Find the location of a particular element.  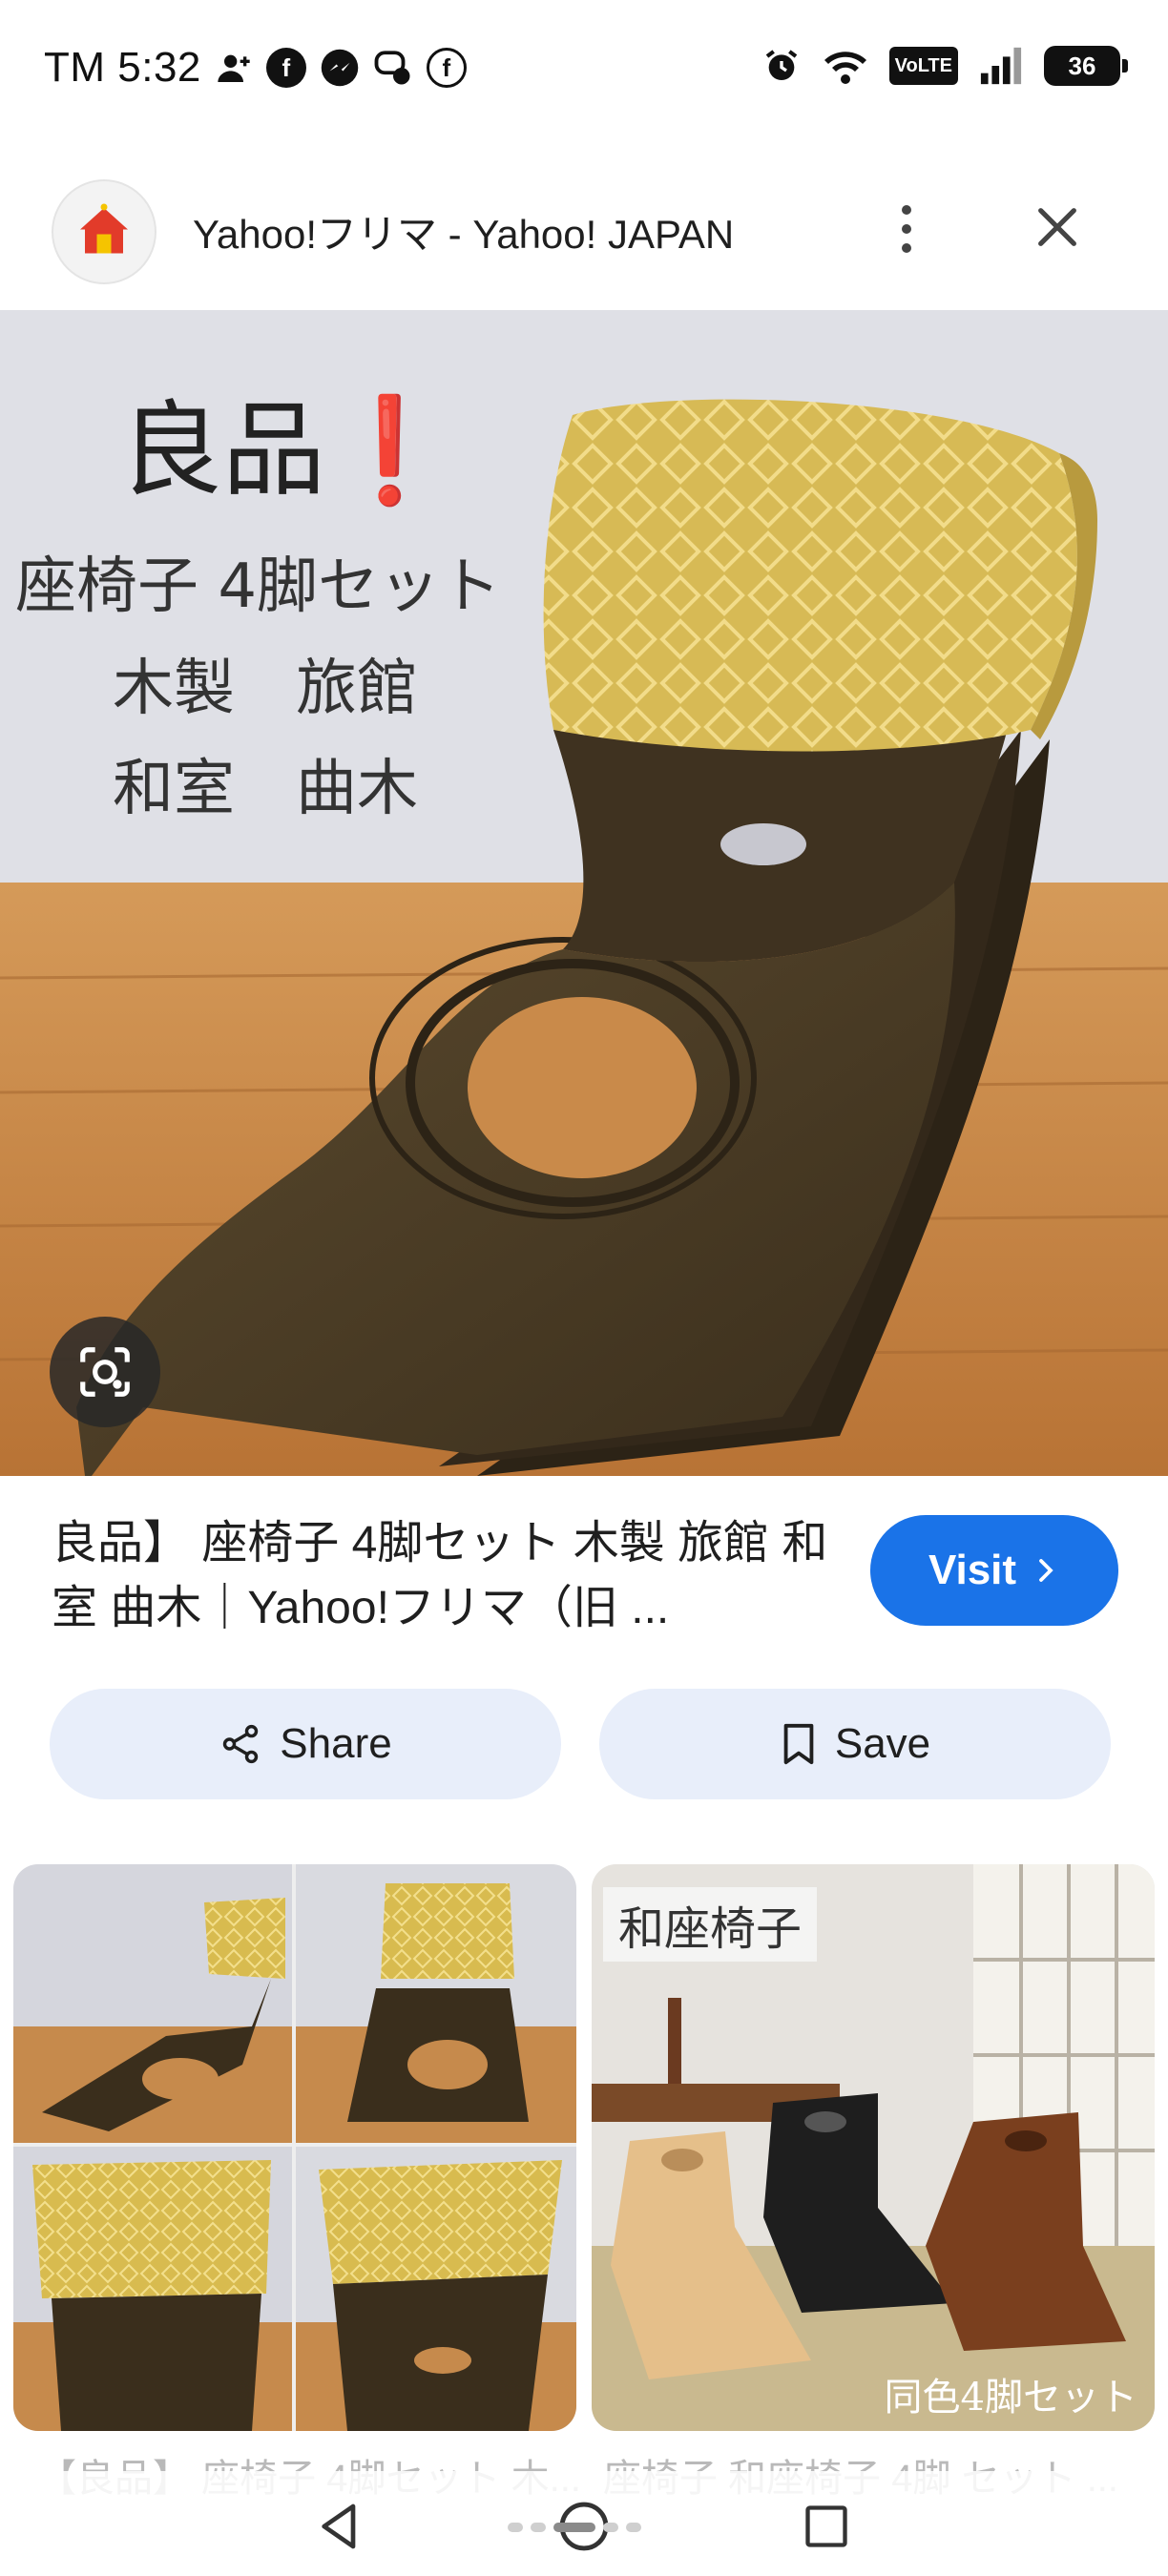

close-icon is located at coordinates (1057, 227).